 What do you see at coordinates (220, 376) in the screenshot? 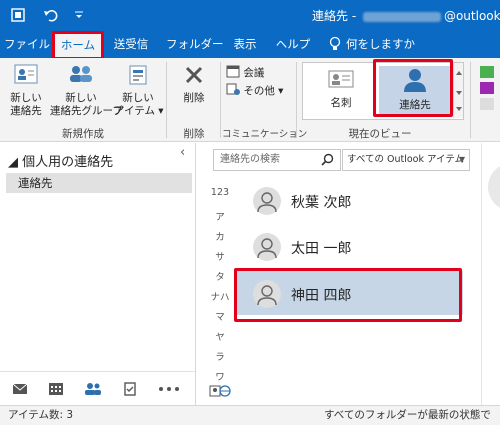
I see `index-letter: ワ` at bounding box center [220, 376].